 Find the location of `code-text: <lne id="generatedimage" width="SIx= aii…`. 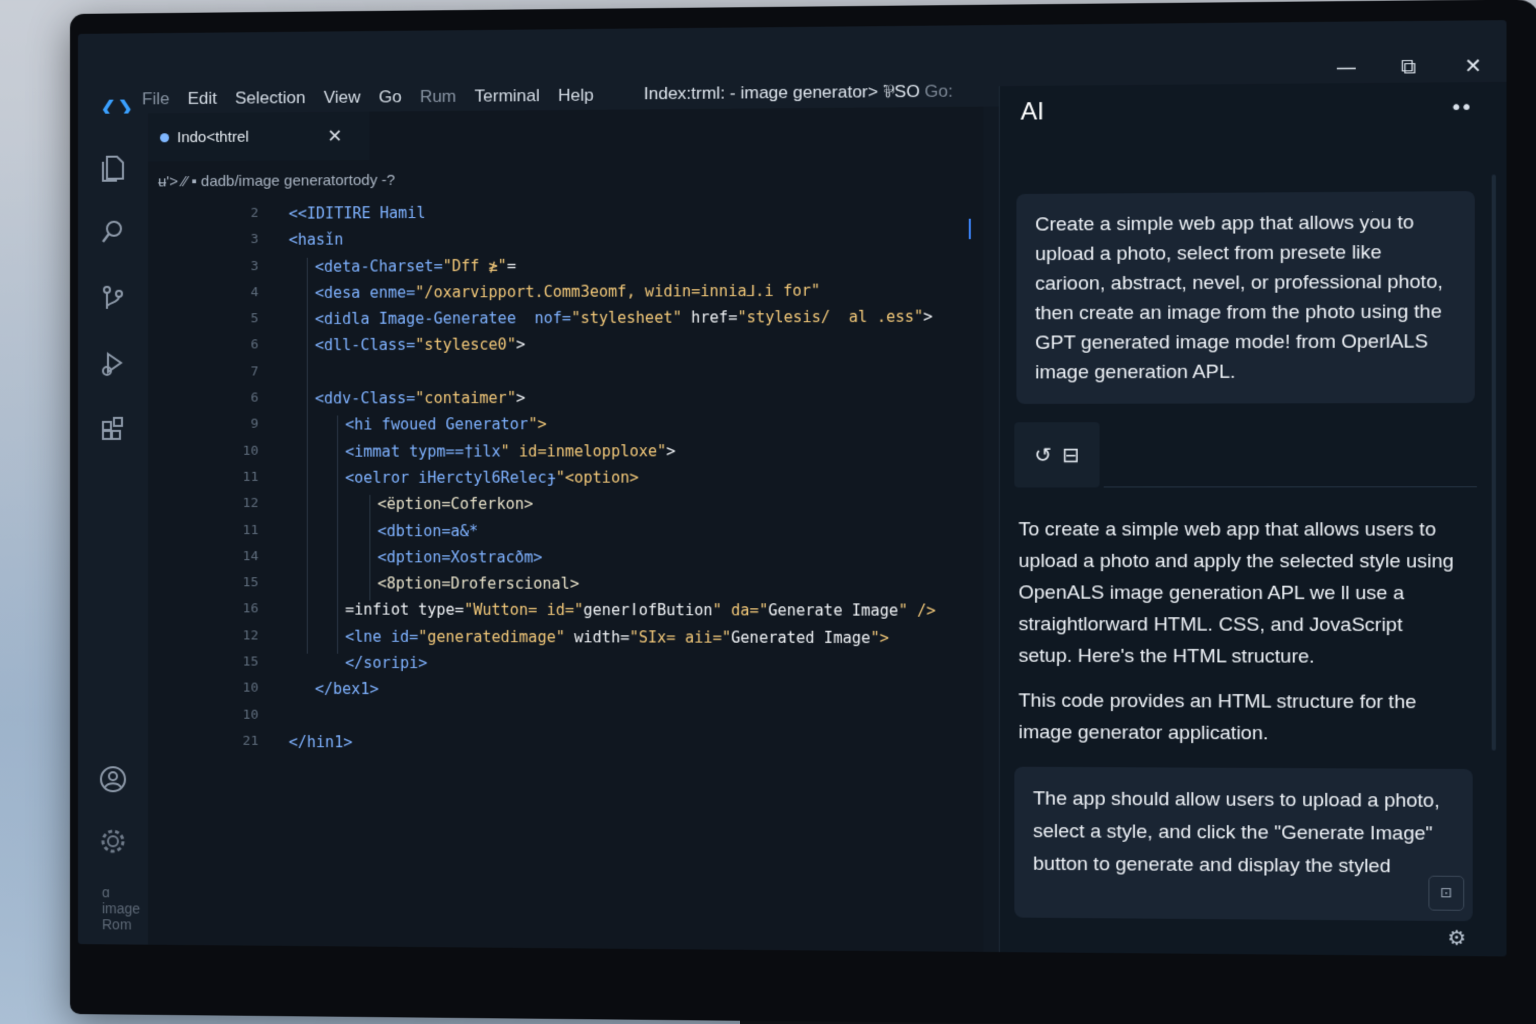

code-text: <lne id="generatedimage" width="SIx= aii… is located at coordinates (617, 637).